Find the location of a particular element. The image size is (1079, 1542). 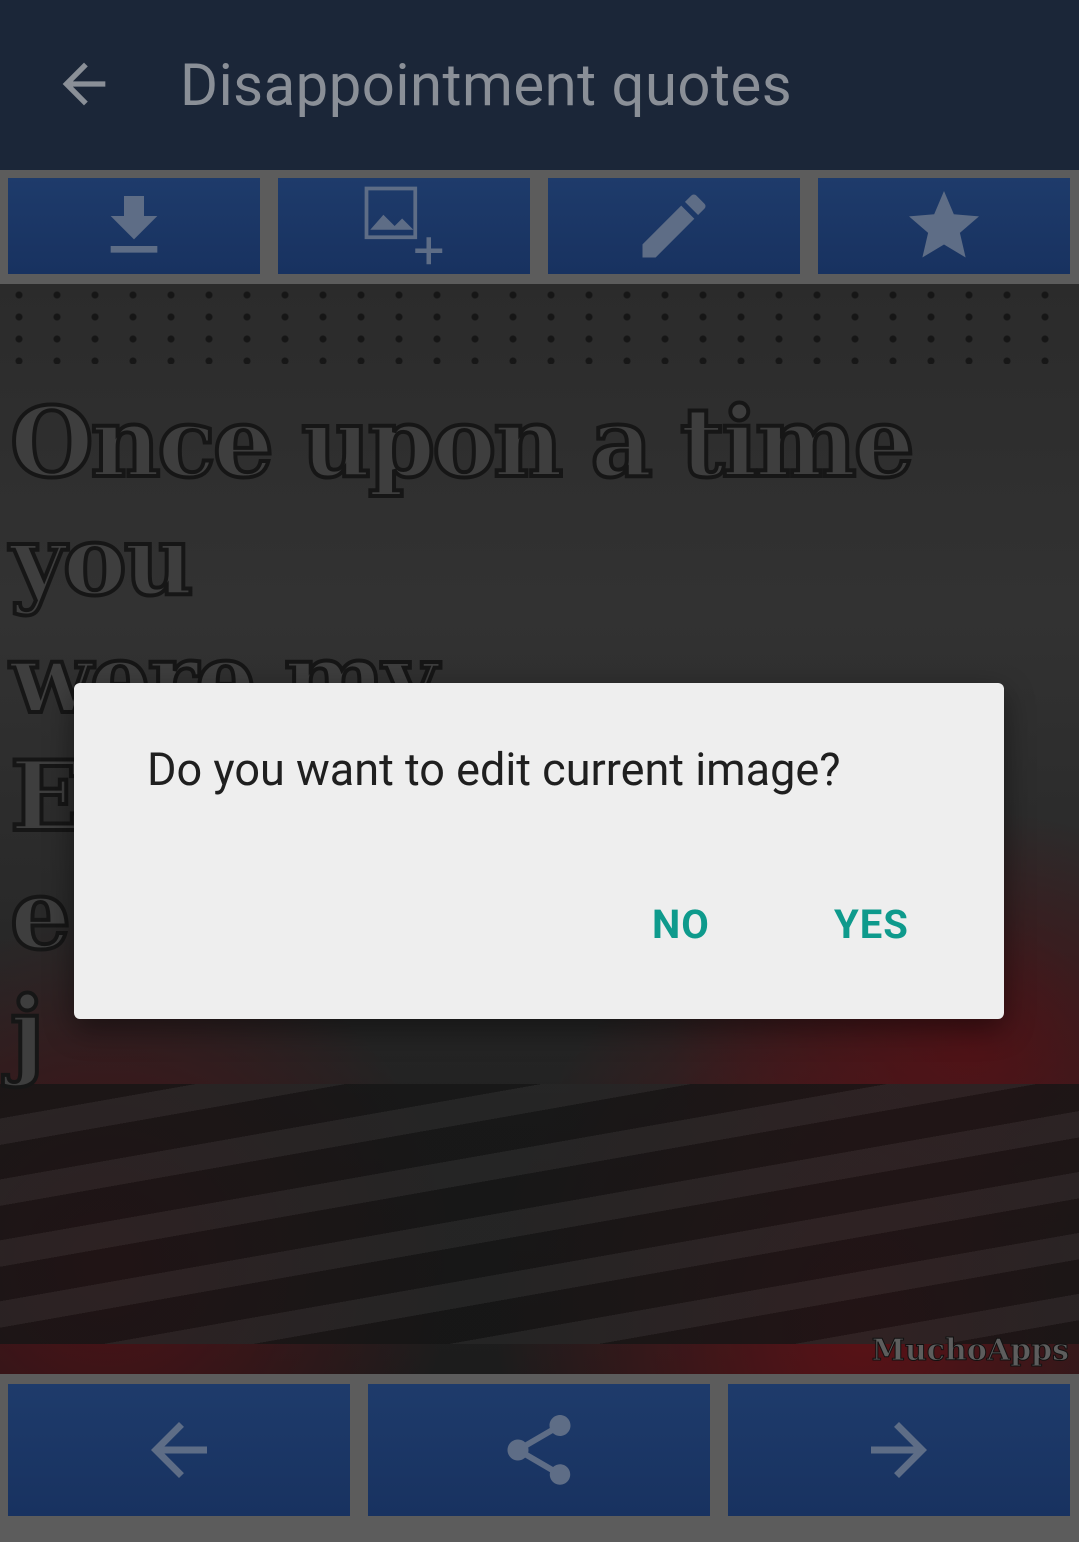

action-toolbar is located at coordinates (539, 227).